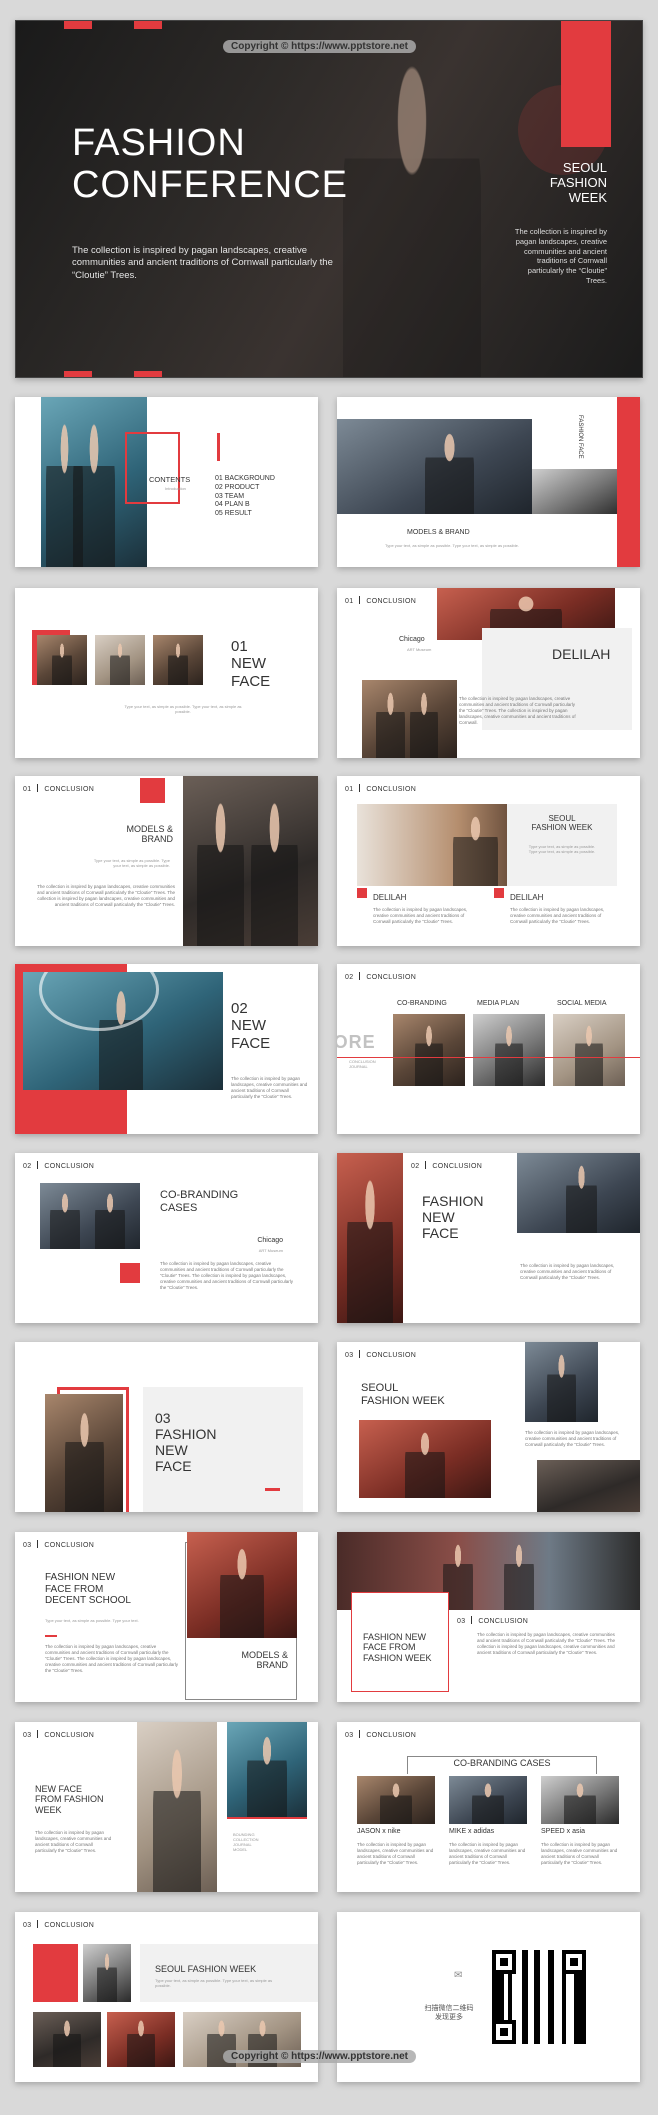 The image size is (658, 2115). What do you see at coordinates (250, 861) in the screenshot?
I see `mb2-photo` at bounding box center [250, 861].